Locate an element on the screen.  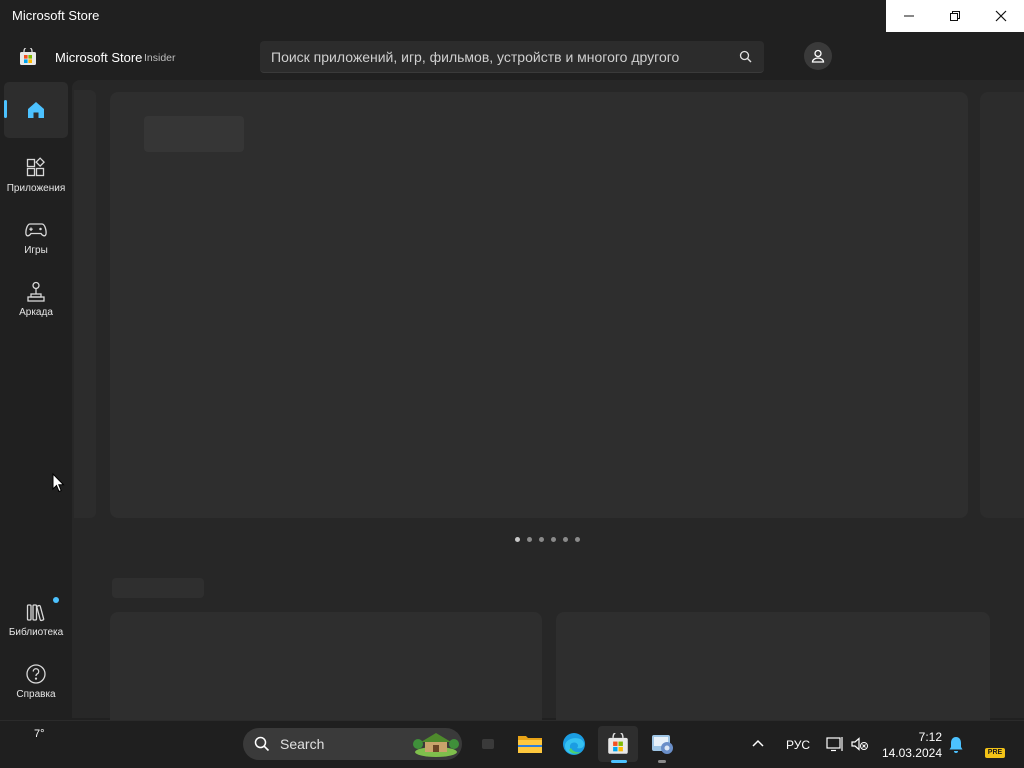
library-icon is located at coordinates (36, 612).